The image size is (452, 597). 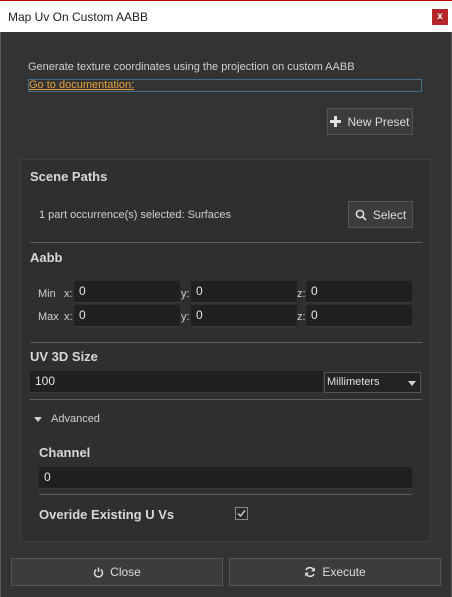 What do you see at coordinates (185, 294) in the screenshot?
I see `min-y-label: y:` at bounding box center [185, 294].